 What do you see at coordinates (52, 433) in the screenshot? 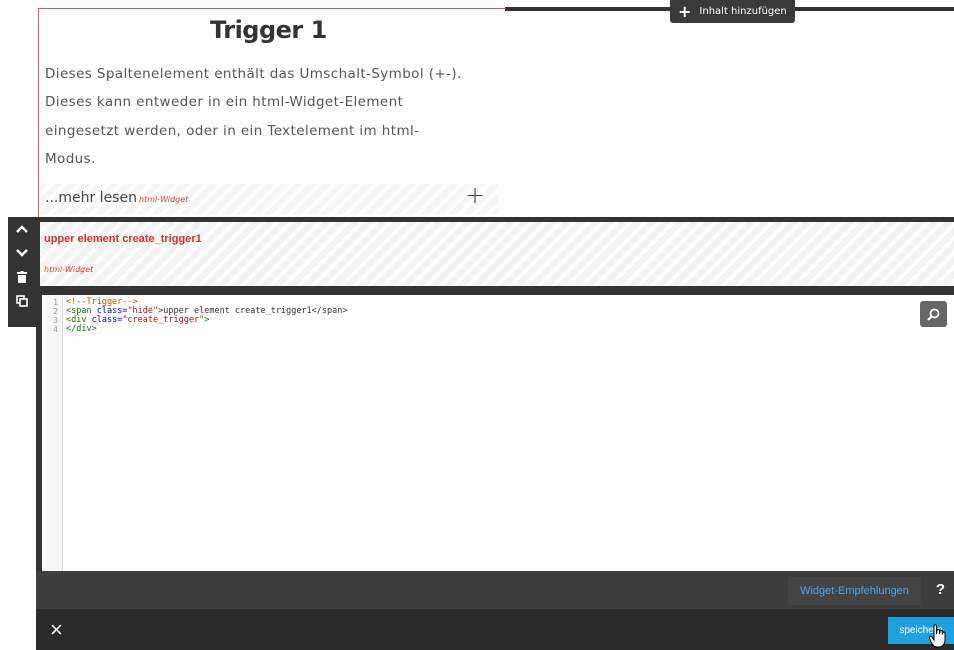
I see `line-number-gutter` at bounding box center [52, 433].